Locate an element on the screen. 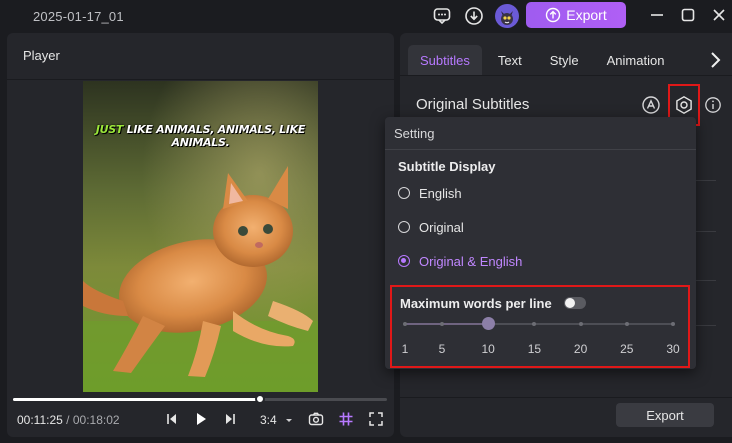 The height and width of the screenshot is (443, 732). tab-animation: Animation is located at coordinates (636, 60).